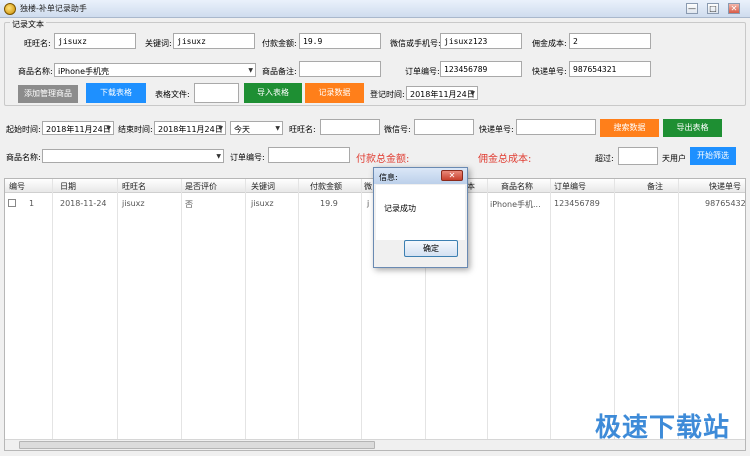 The image size is (750, 456). What do you see at coordinates (481, 41) in the screenshot?
I see `wechat-input: jisuxz123` at bounding box center [481, 41].